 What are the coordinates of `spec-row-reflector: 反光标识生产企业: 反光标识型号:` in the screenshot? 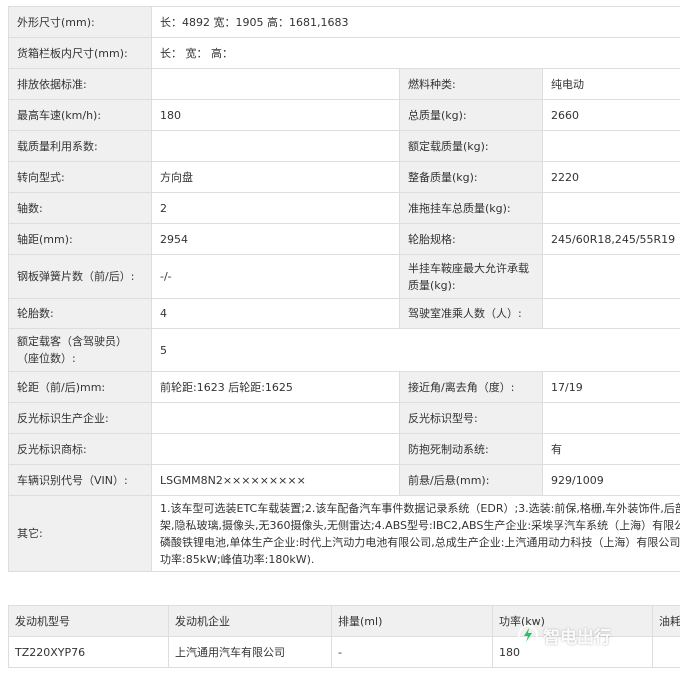 It's located at (344, 418).